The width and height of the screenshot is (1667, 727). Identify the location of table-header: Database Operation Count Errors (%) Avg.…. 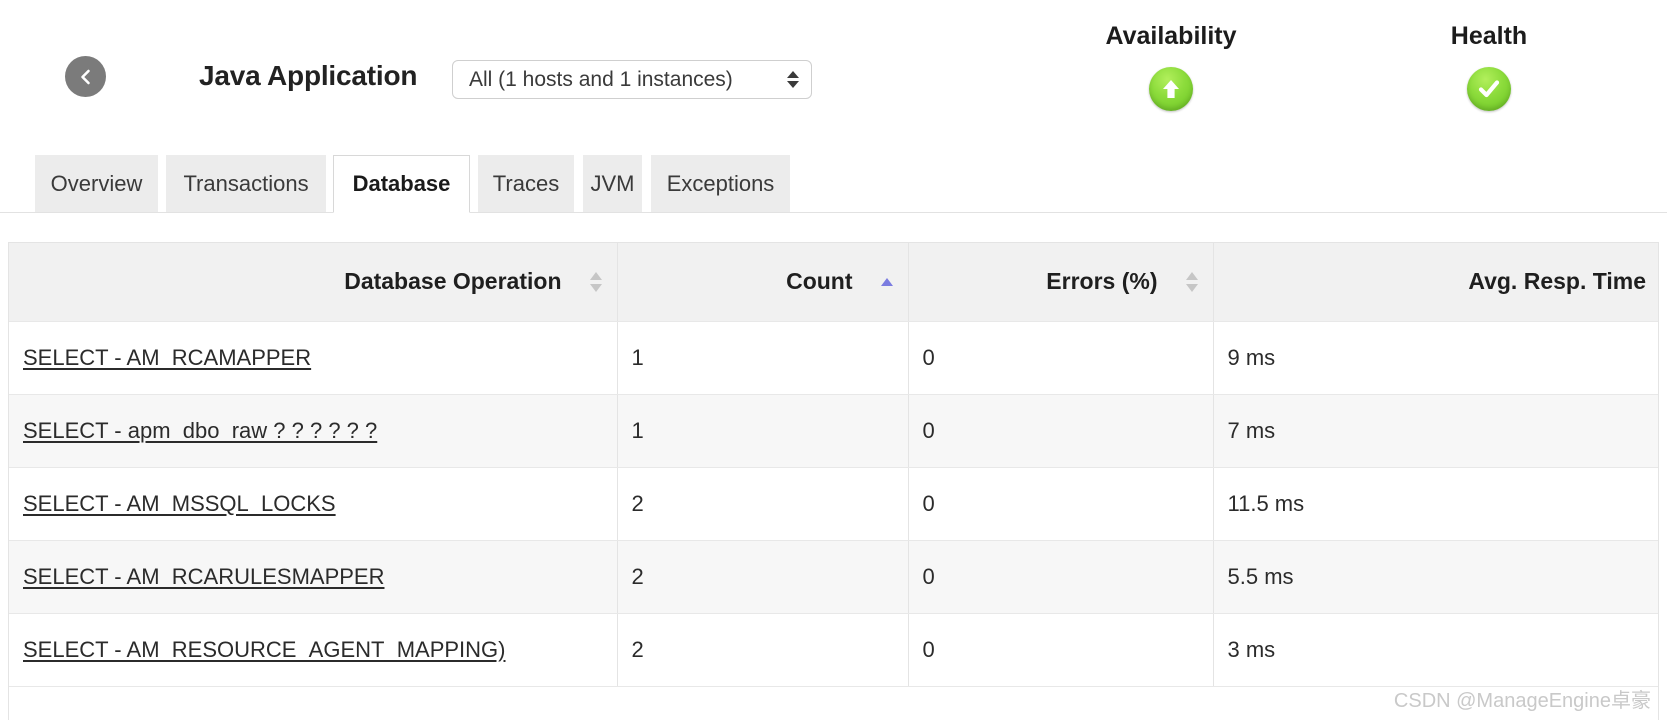
(833, 282).